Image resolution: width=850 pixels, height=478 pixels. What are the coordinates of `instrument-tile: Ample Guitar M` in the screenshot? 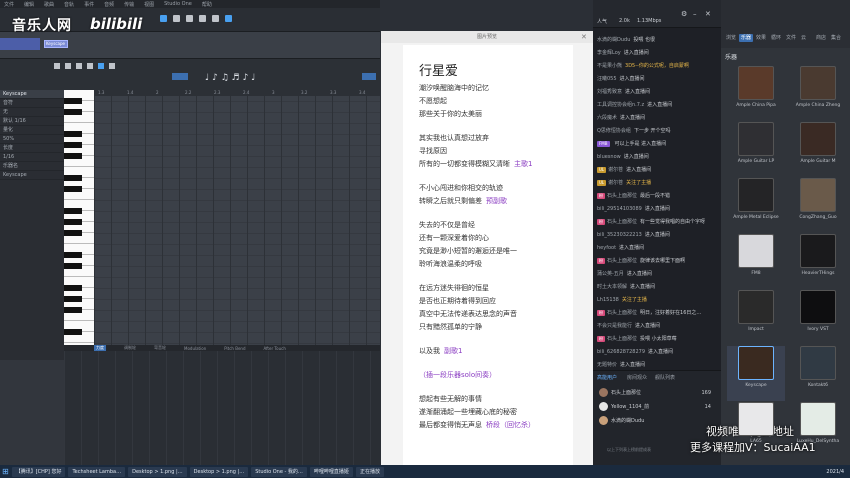 It's located at (818, 149).